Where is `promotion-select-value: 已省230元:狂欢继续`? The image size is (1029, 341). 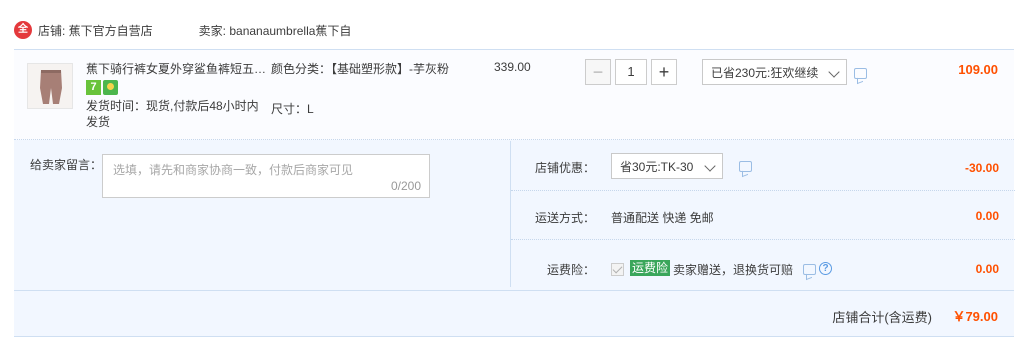 promotion-select-value: 已省230元:狂欢继续 is located at coordinates (765, 72).